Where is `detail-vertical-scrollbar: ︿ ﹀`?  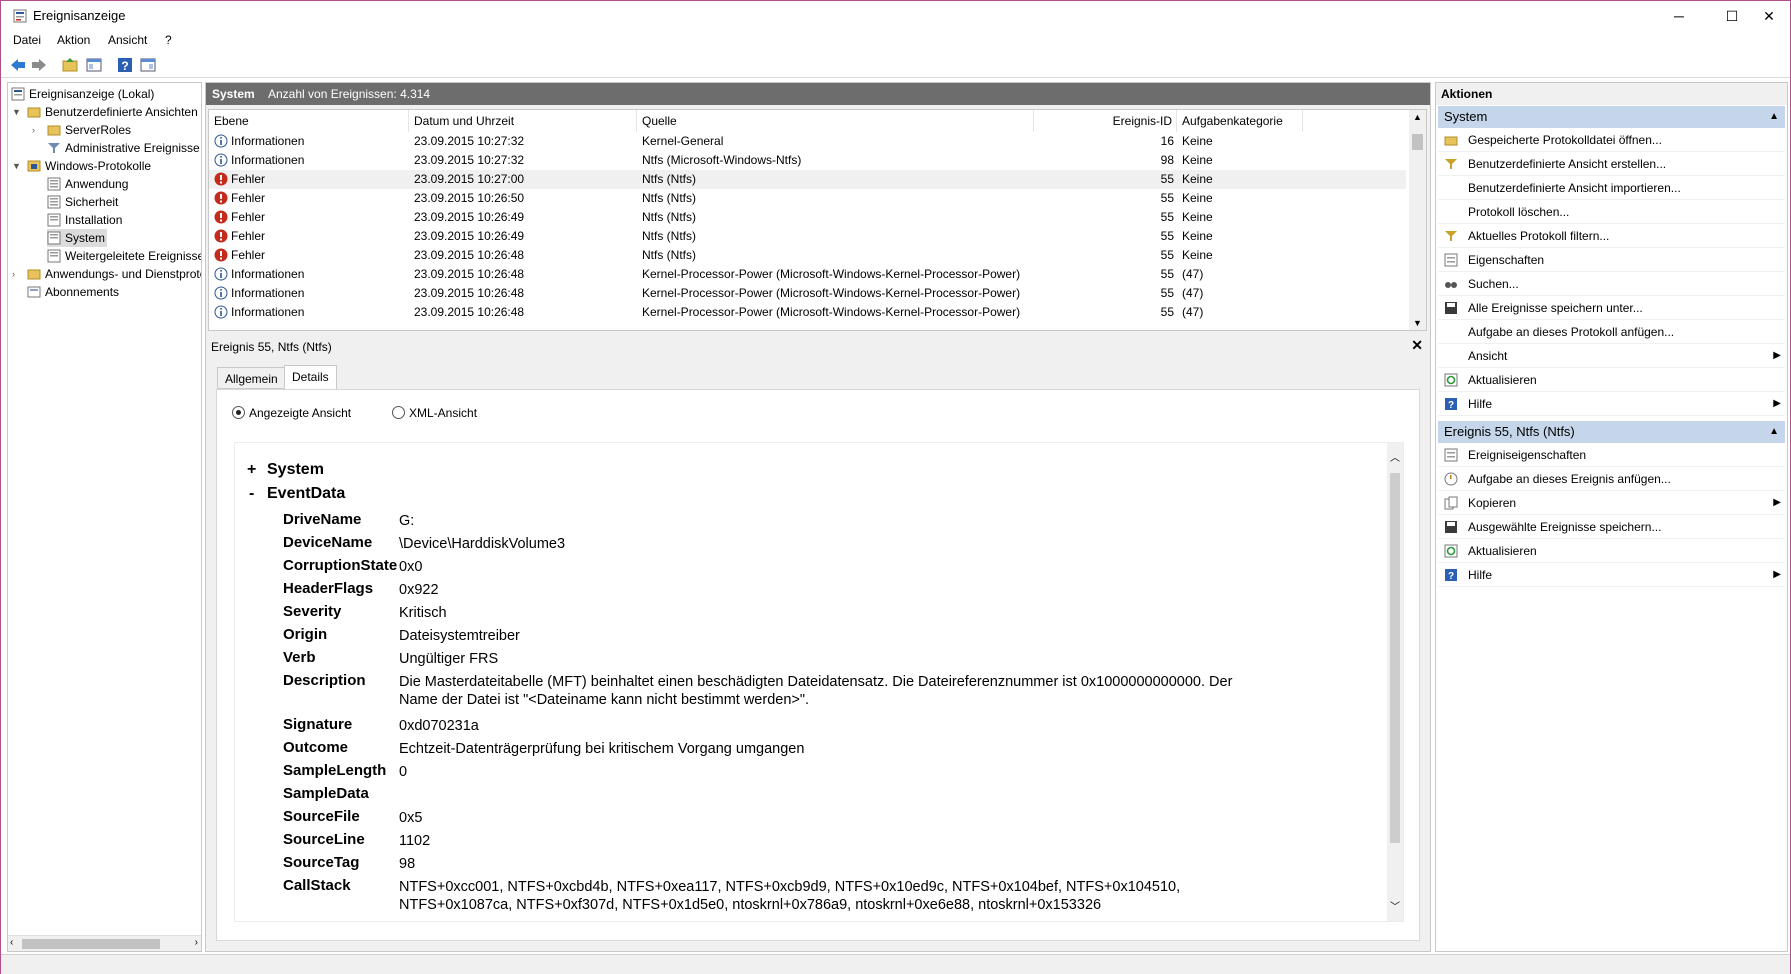 detail-vertical-scrollbar: ︿ ﹀ is located at coordinates (1395, 682).